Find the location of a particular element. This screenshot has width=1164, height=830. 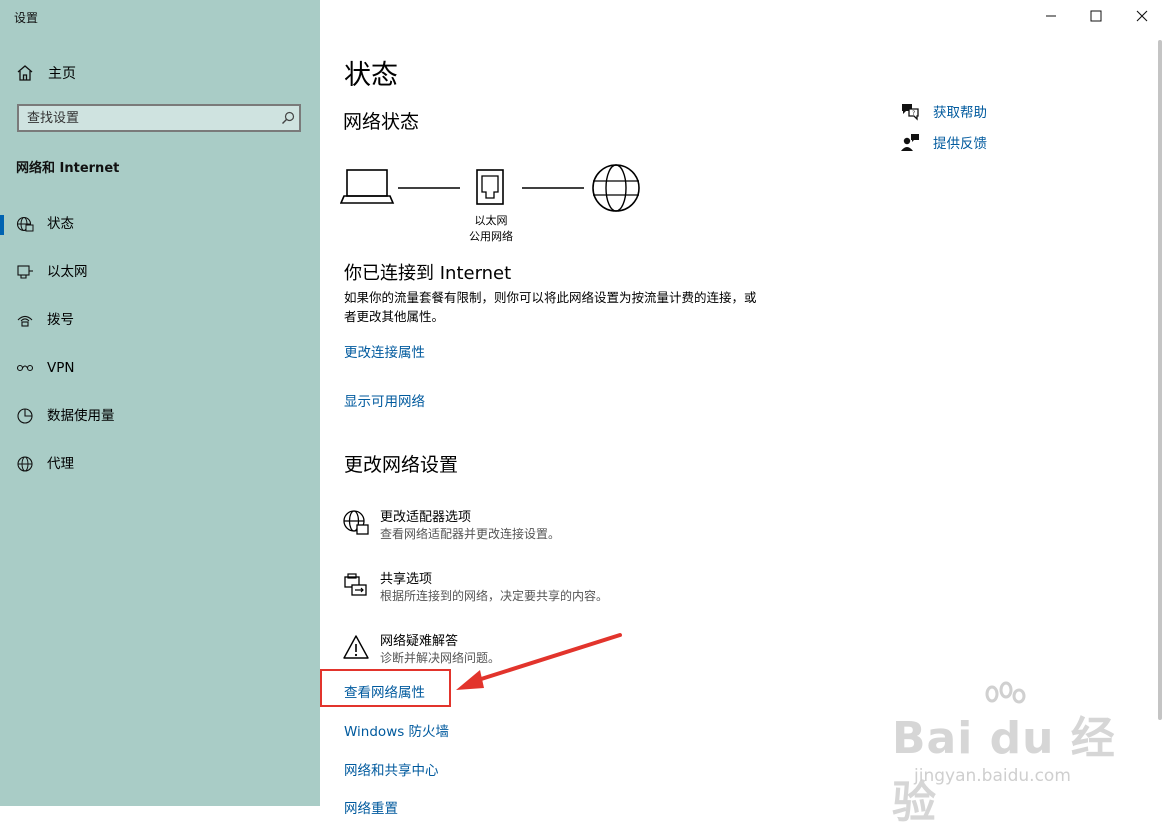

sidebar-item-status: 状态 is located at coordinates (160, 224).